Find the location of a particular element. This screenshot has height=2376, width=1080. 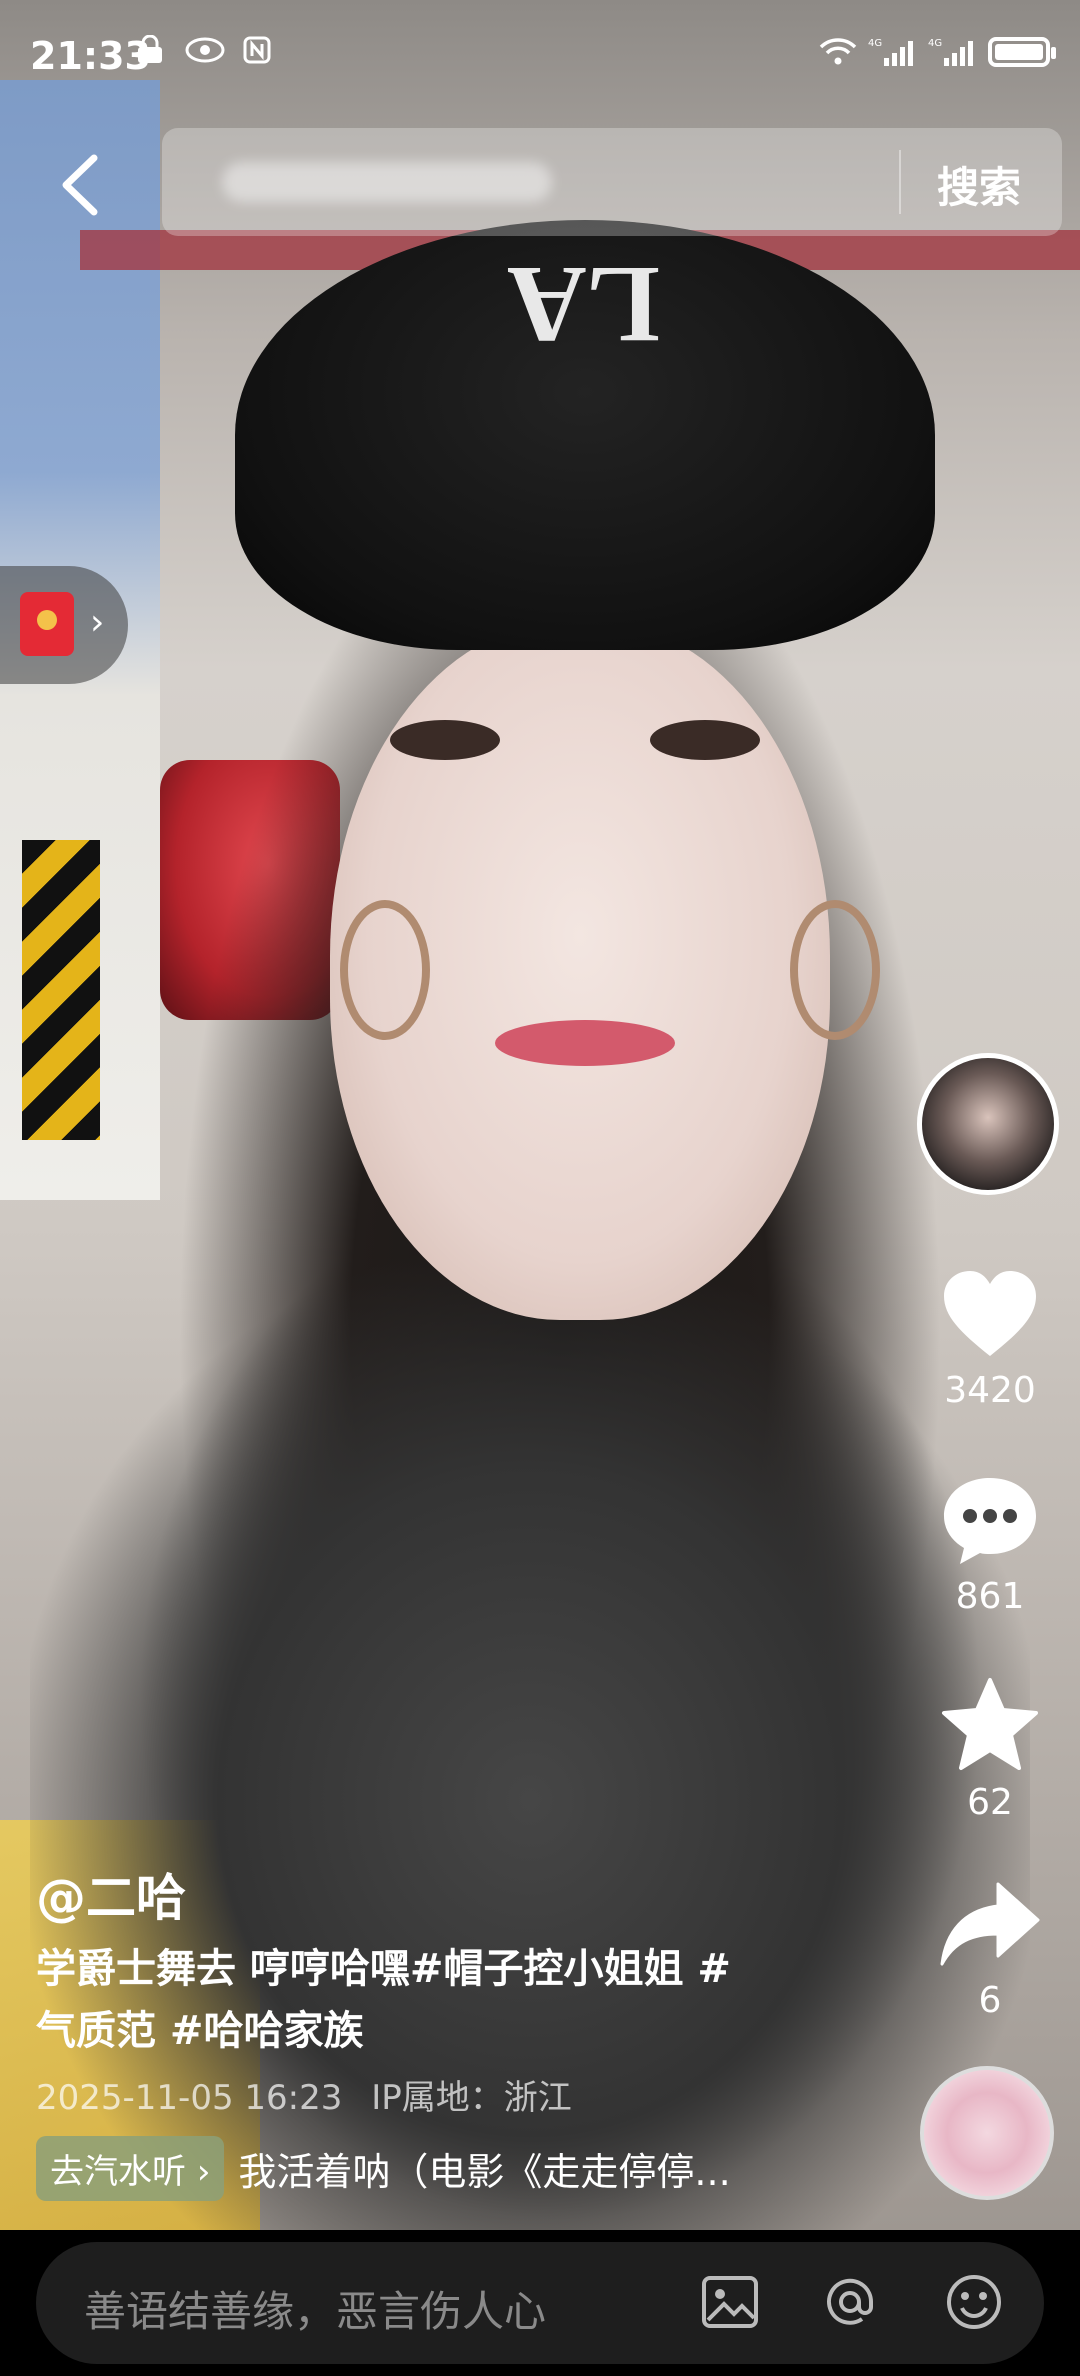

post-meta: 2025-11-05 16:23 IP属地：浙江 is located at coordinates (304, 2094).